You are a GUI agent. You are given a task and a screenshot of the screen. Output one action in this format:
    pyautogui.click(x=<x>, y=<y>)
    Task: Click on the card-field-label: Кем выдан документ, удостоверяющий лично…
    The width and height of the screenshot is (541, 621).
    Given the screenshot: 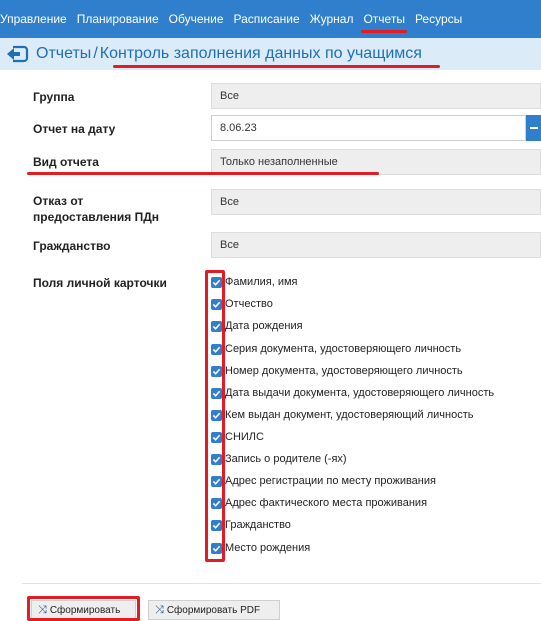 What is the action you would take?
    pyautogui.click(x=349, y=415)
    